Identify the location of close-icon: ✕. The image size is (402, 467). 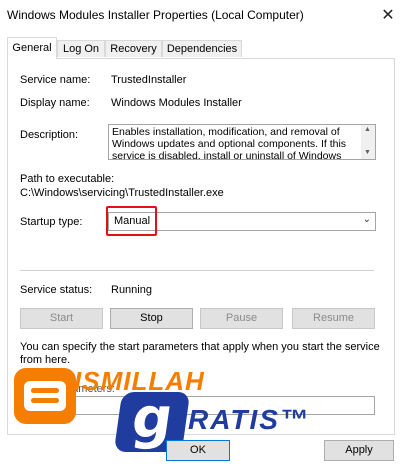
(388, 16).